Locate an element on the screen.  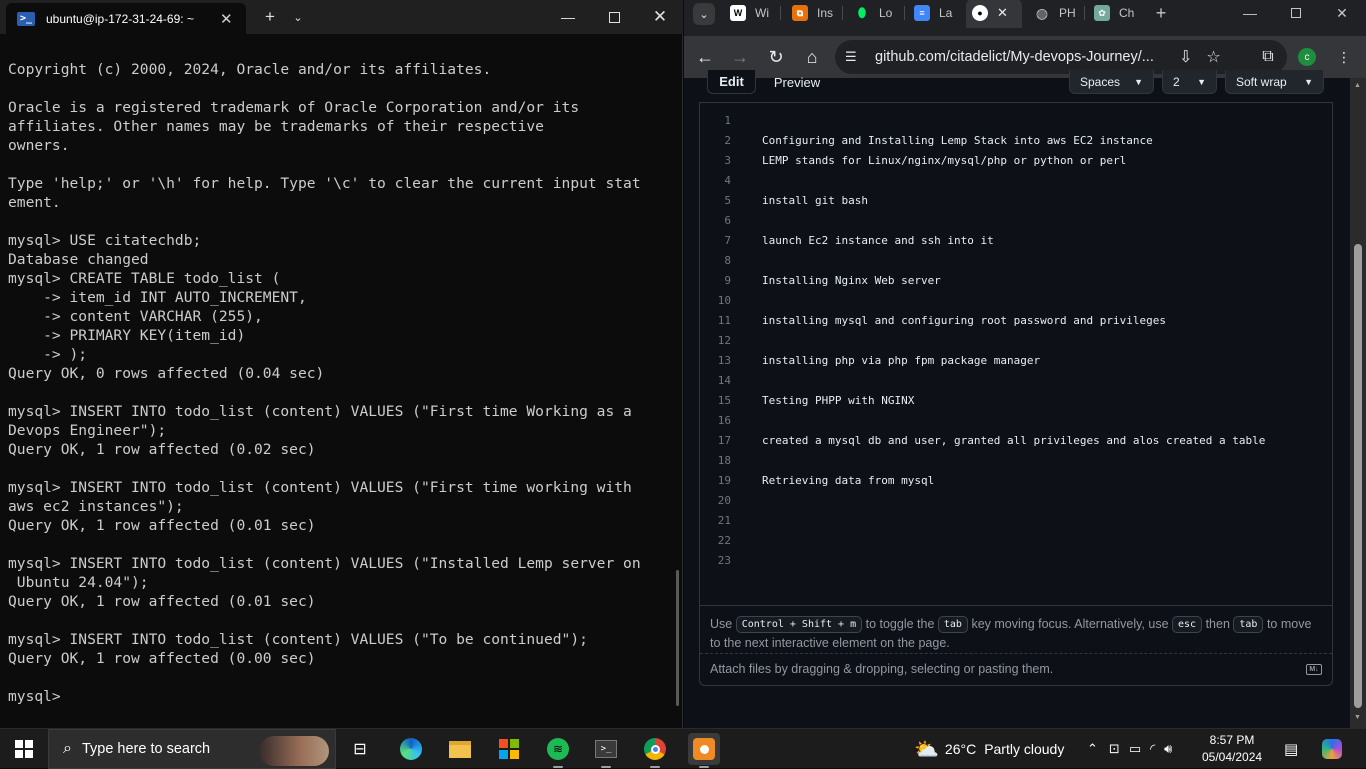
code-line: 21 is located at coordinates (1016, 521).